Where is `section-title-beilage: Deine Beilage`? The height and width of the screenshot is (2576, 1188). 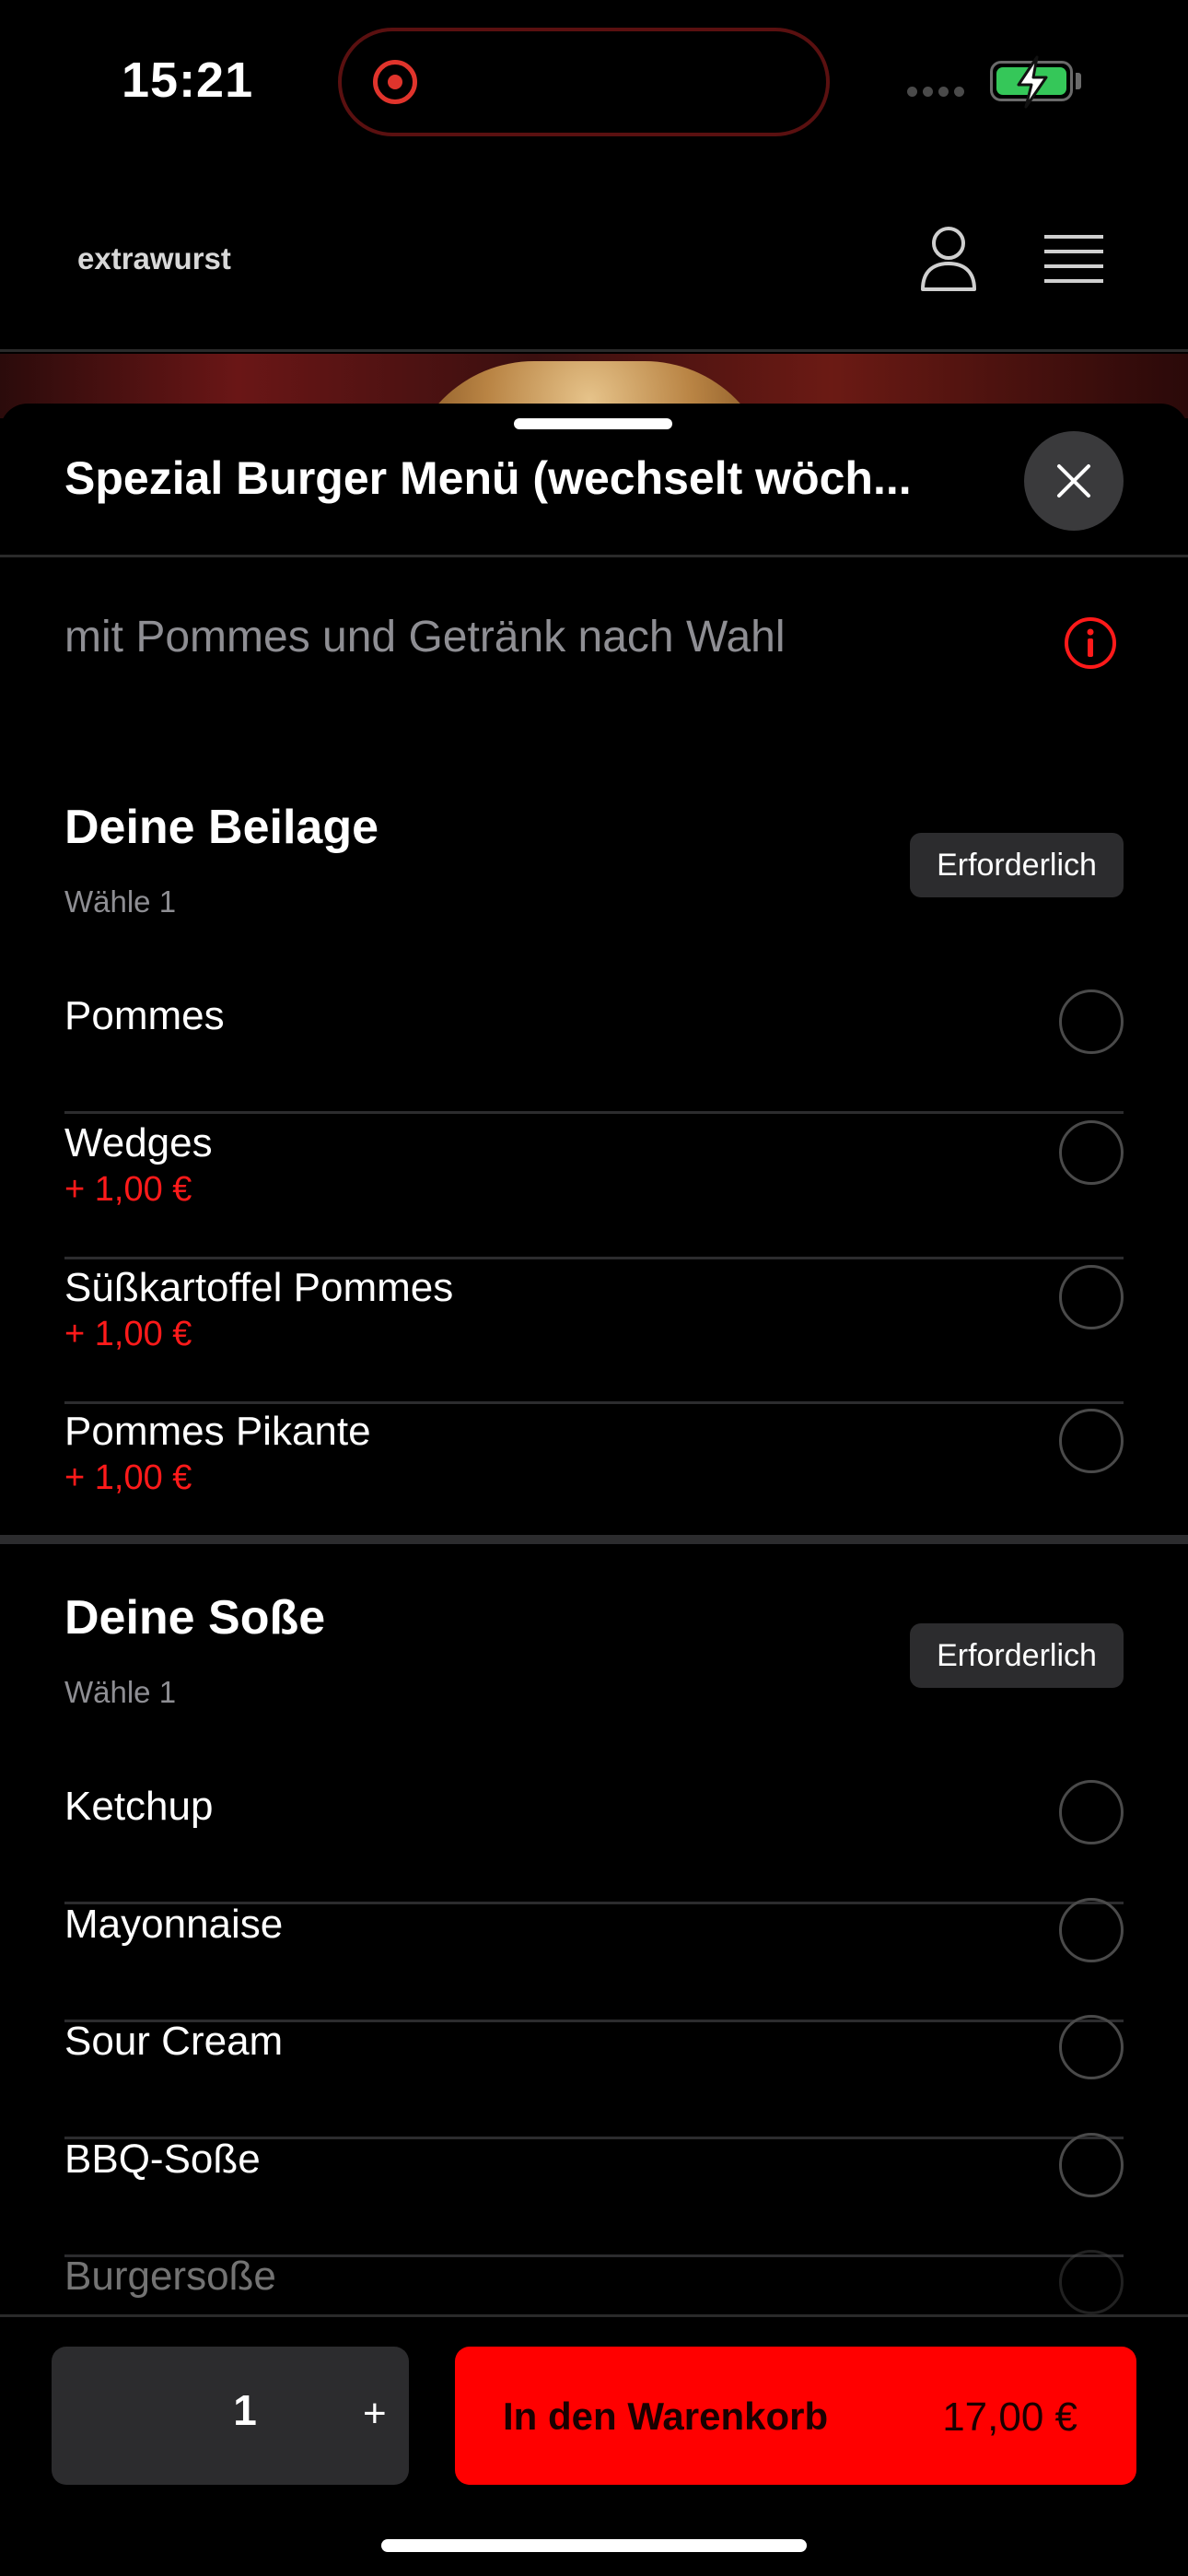
section-title-beilage: Deine Beilage is located at coordinates (221, 827).